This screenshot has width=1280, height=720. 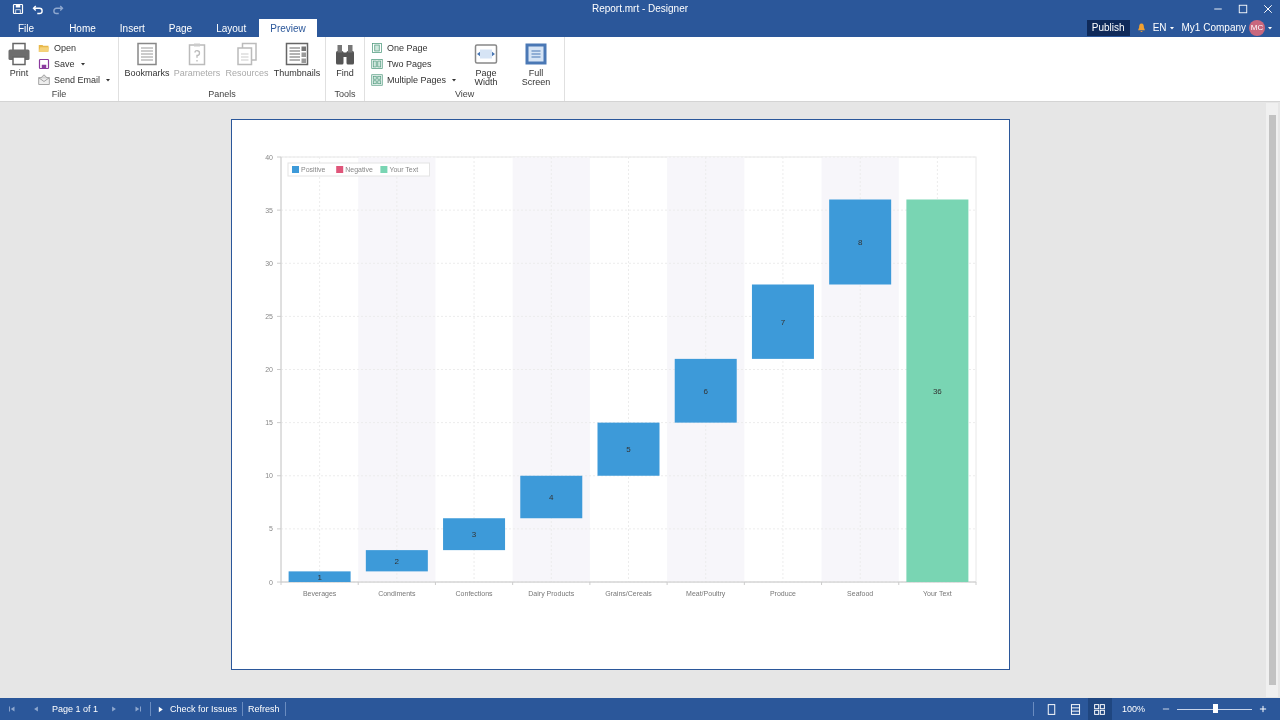 What do you see at coordinates (147, 54) in the screenshot?
I see `document-icon` at bounding box center [147, 54].